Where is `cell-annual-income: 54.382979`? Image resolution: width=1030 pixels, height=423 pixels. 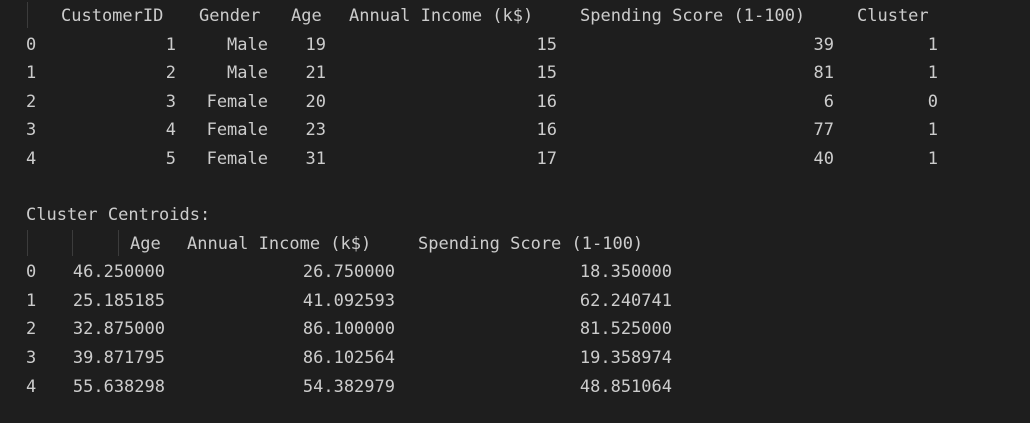 cell-annual-income: 54.382979 is located at coordinates (348, 387).